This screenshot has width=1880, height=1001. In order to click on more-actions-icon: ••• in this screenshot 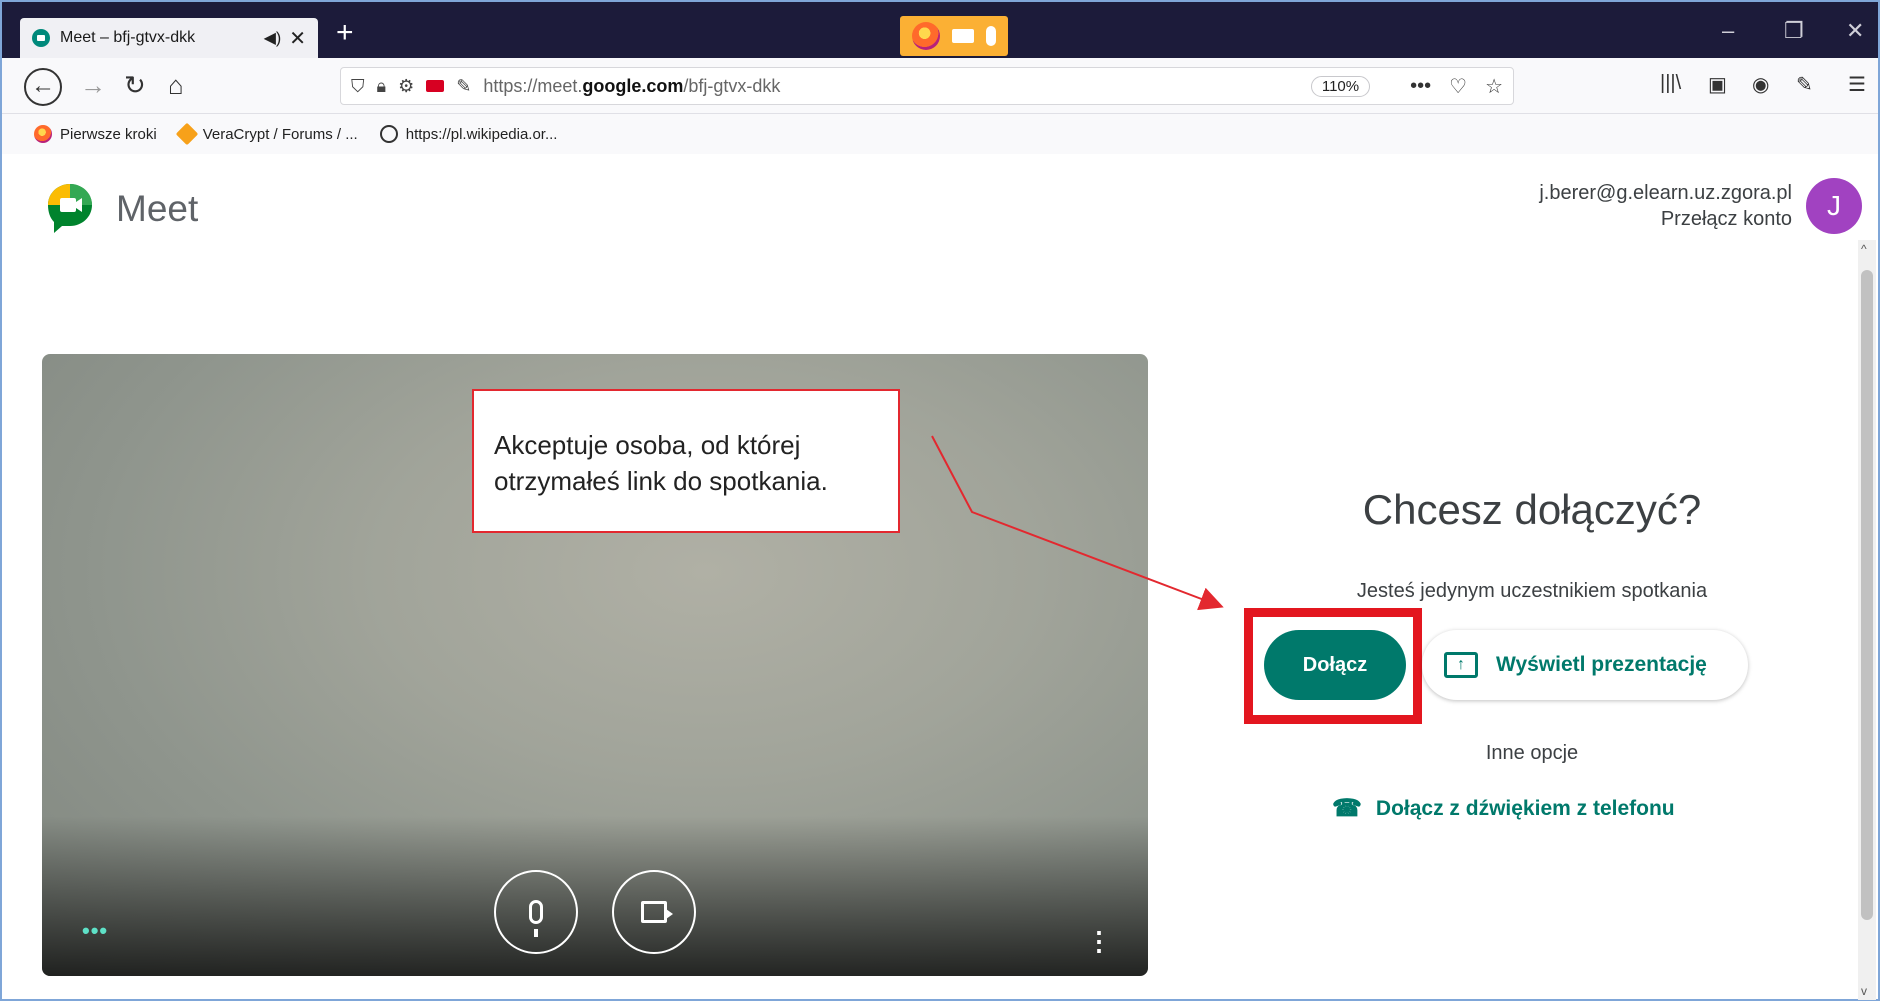, I will do `click(1420, 86)`.